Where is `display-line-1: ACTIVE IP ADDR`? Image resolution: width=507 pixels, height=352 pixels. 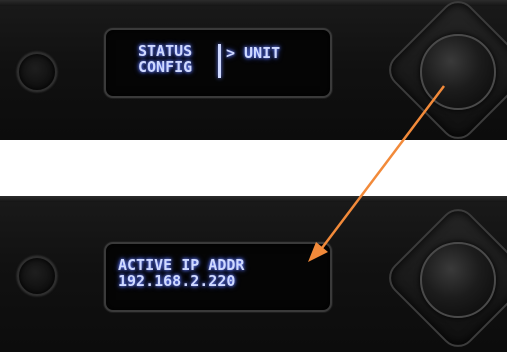 display-line-1: ACTIVE IP ADDR is located at coordinates (181, 265).